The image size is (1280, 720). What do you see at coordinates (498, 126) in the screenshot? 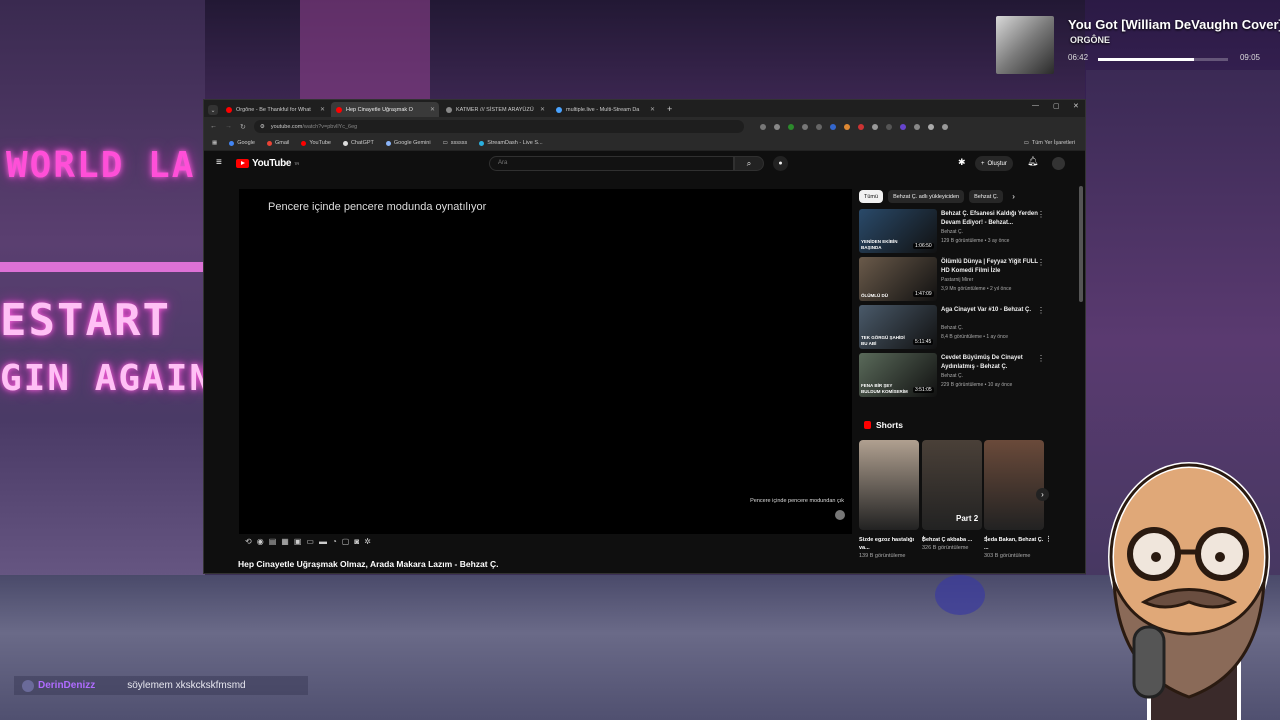
I see `url-field: ⚙ youtube.com/watch?v=pbvllYc_6eg` at bounding box center [498, 126].